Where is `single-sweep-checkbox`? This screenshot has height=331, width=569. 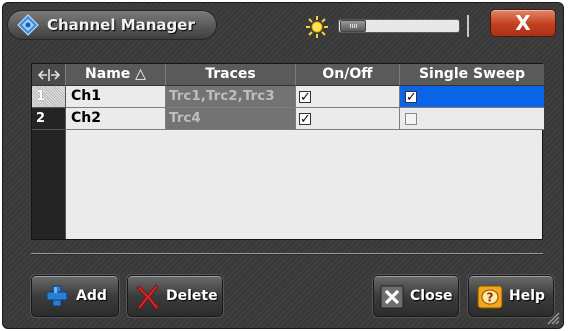
single-sweep-checkbox is located at coordinates (411, 119).